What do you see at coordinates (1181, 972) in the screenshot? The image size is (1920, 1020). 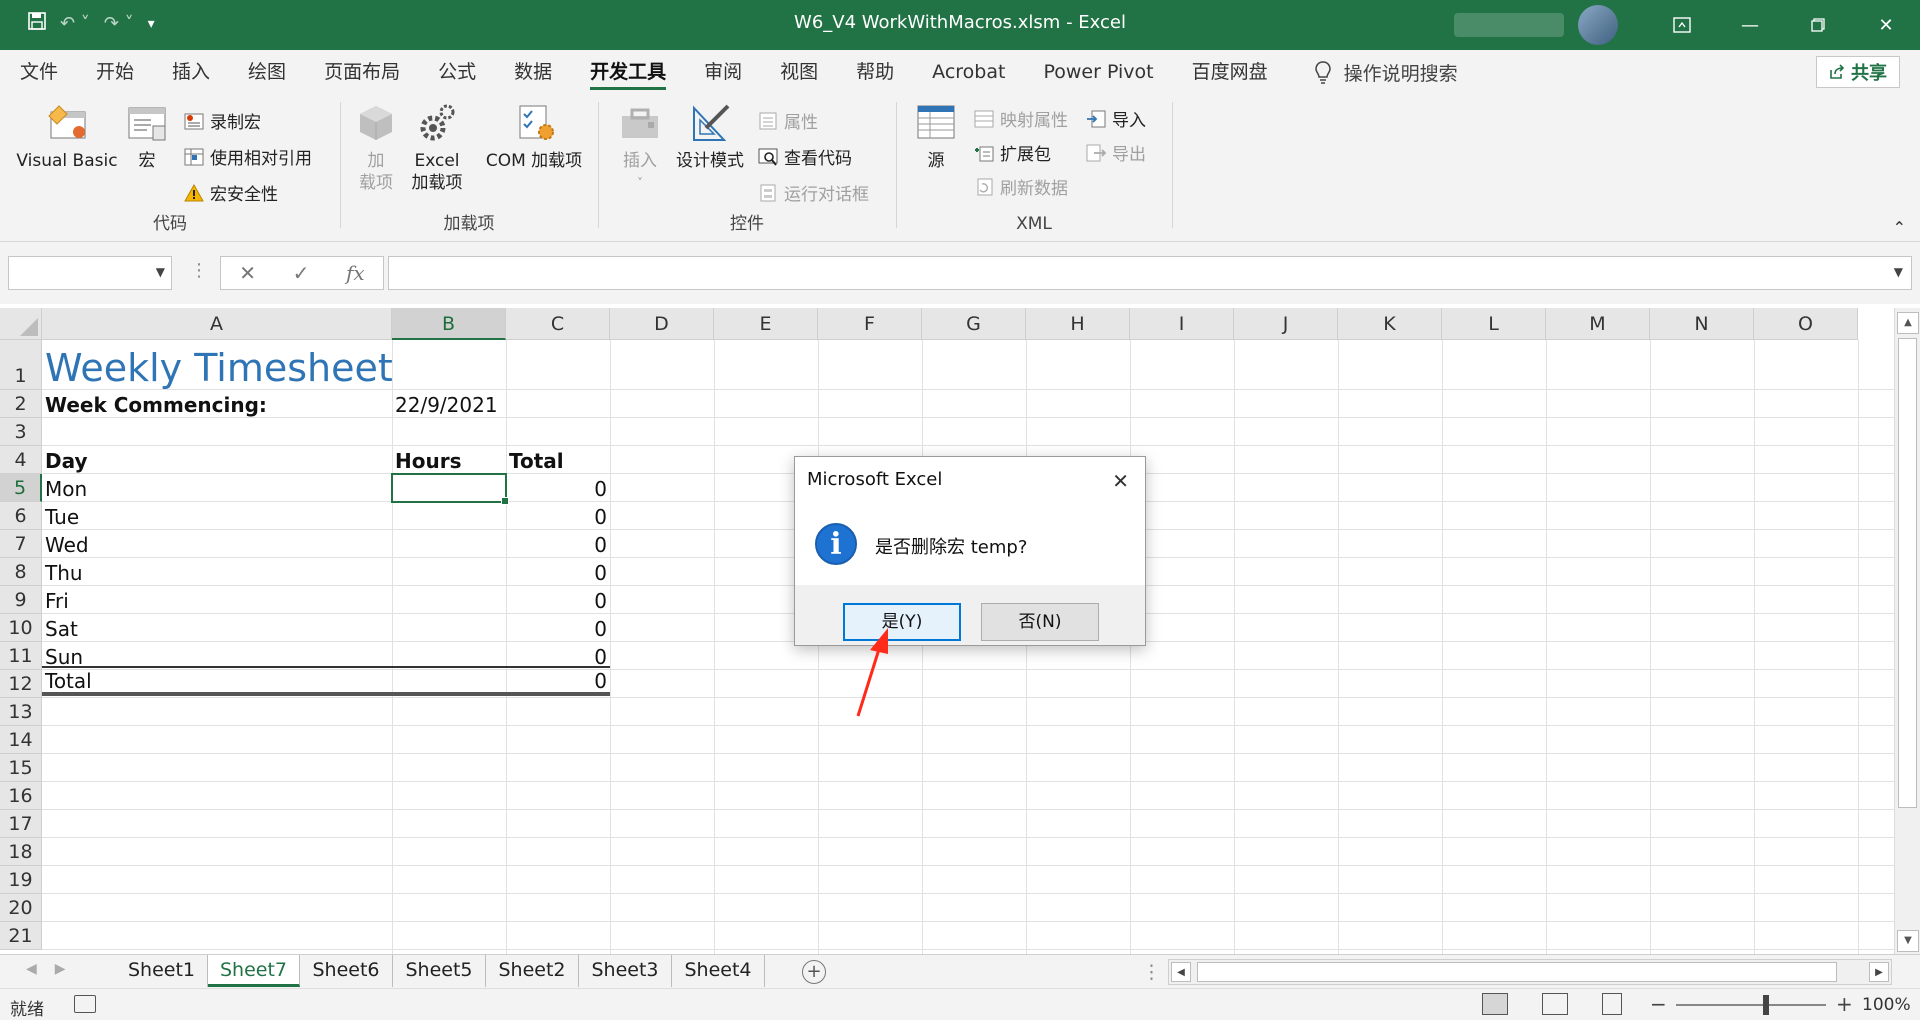 I see `scroll-left-icon: ◀` at bounding box center [1181, 972].